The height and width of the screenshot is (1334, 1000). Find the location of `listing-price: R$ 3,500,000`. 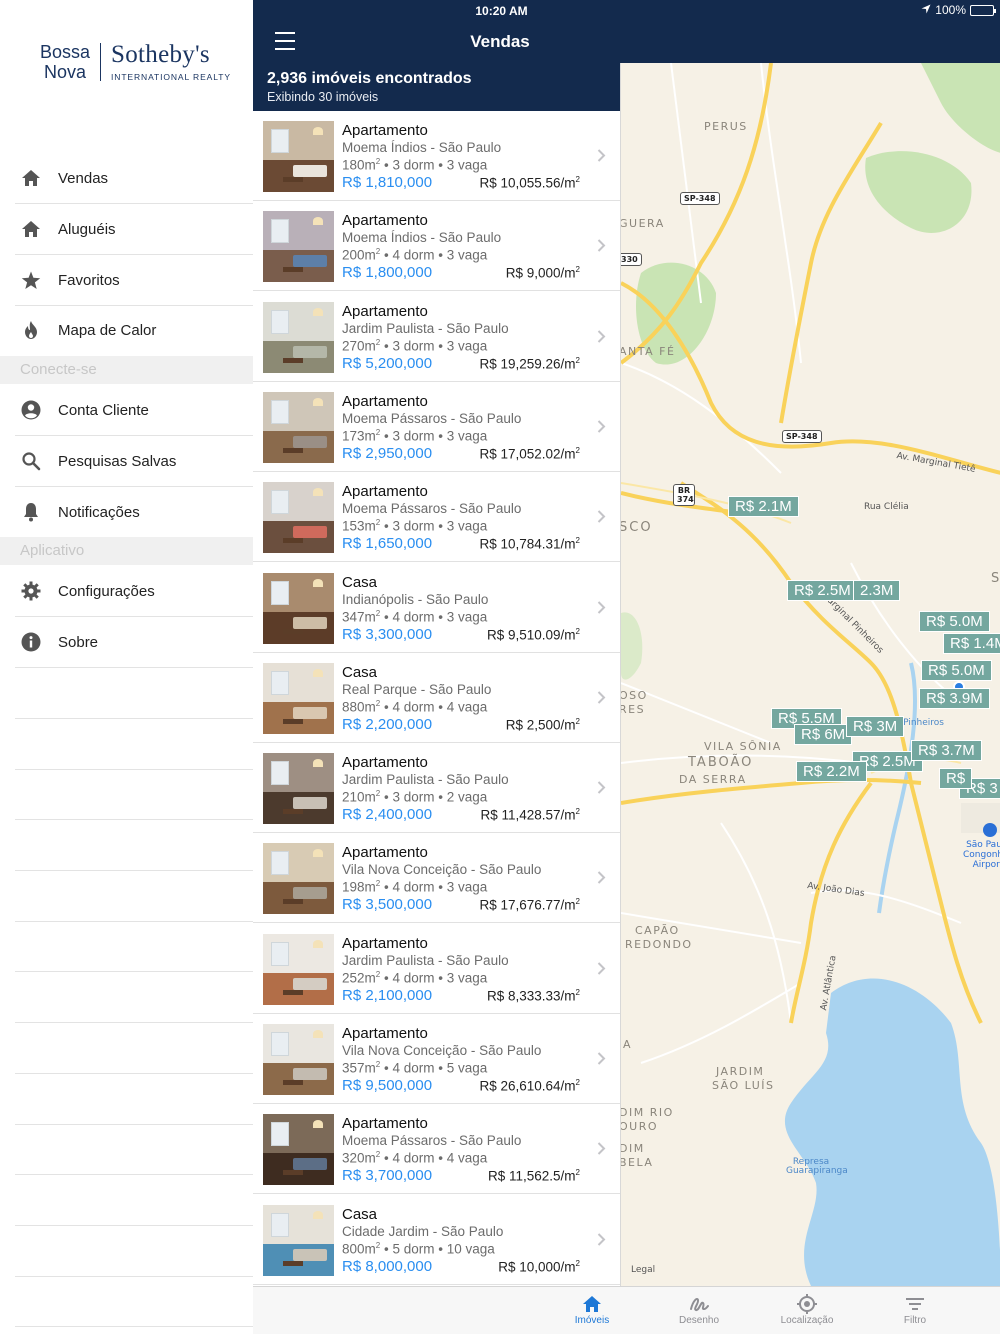

listing-price: R$ 3,500,000 is located at coordinates (387, 905).